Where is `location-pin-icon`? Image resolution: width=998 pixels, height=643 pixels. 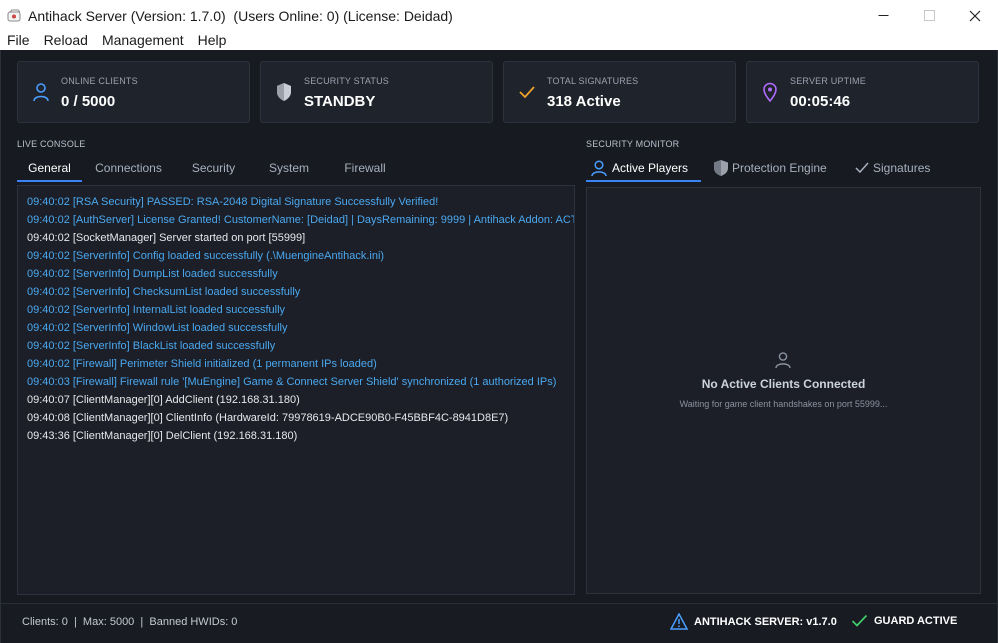 location-pin-icon is located at coordinates (770, 92).